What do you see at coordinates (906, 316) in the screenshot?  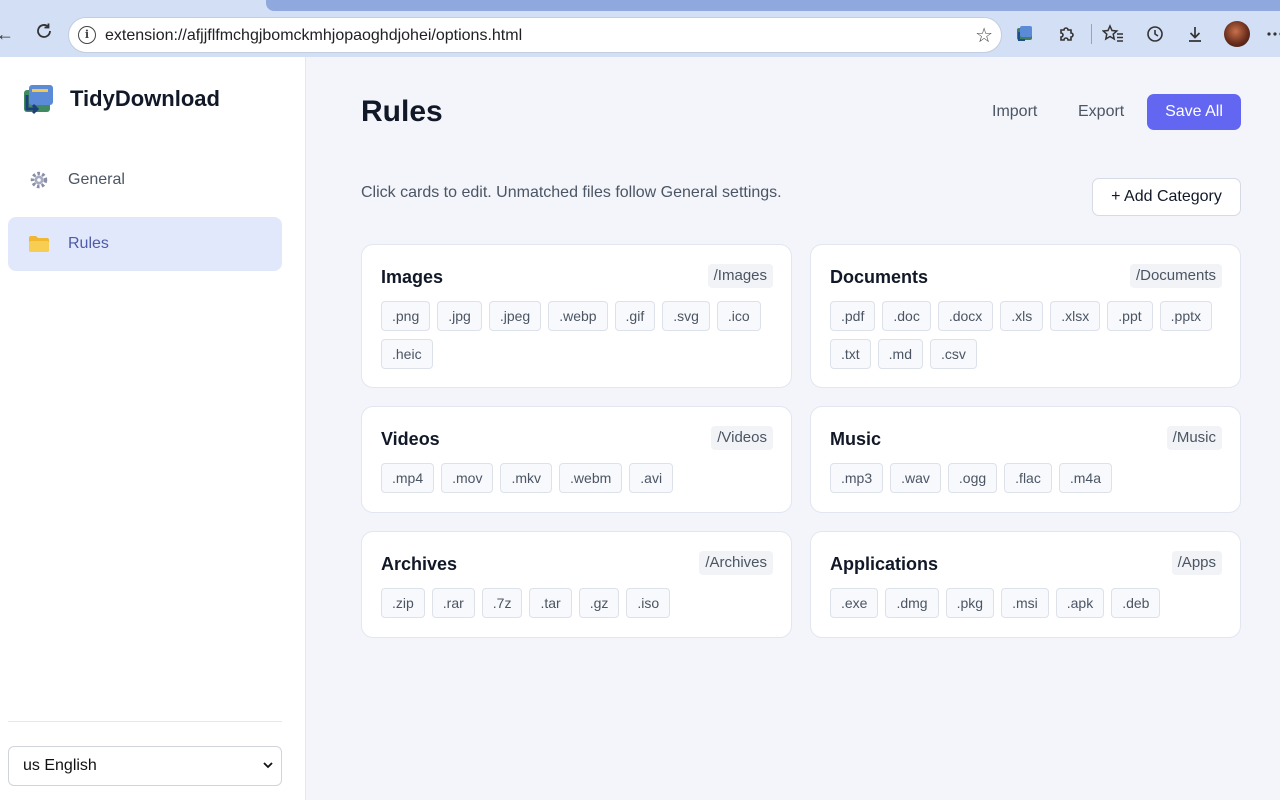 I see `extension-chip: .doc` at bounding box center [906, 316].